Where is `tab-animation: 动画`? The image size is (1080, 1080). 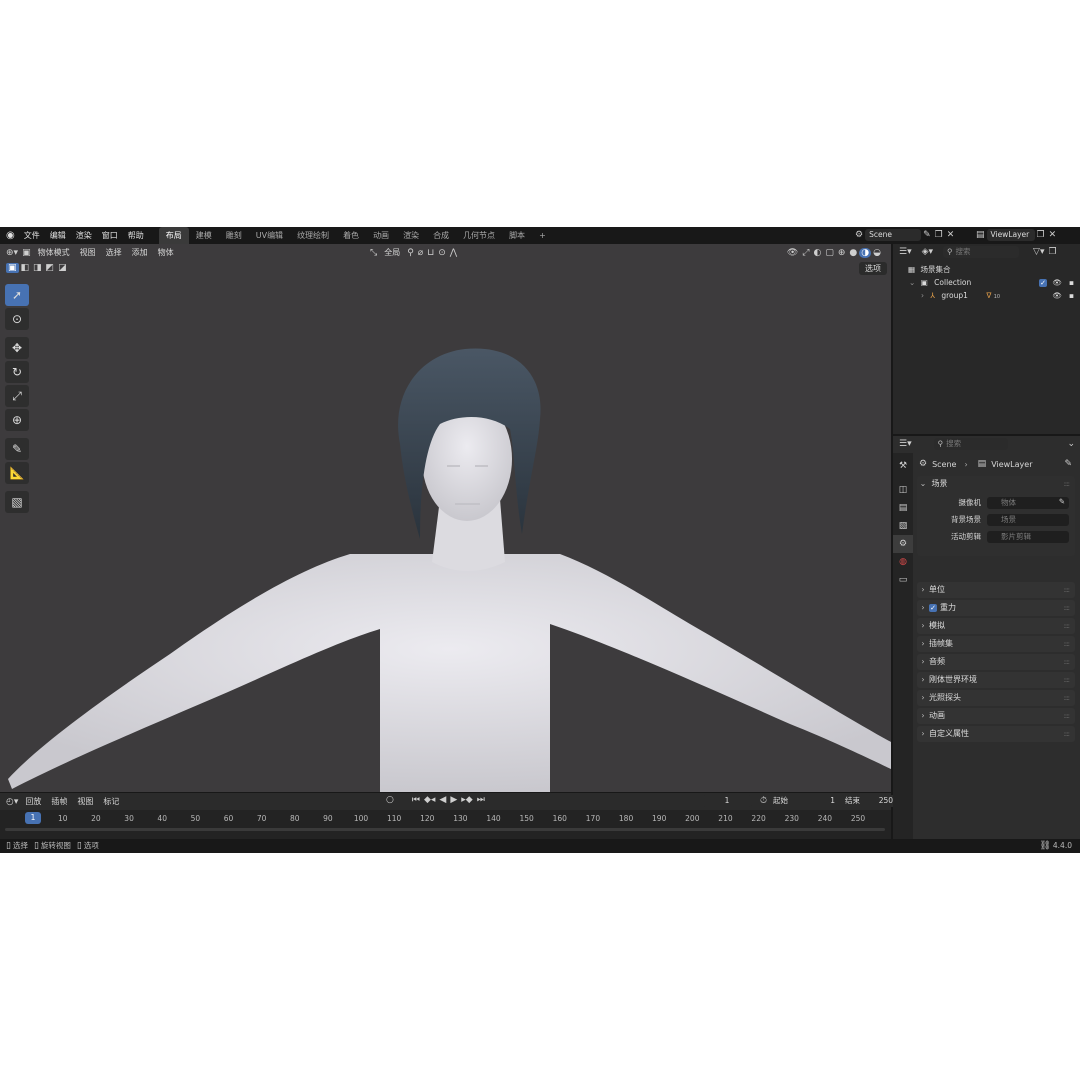
tab-animation: 动画 is located at coordinates (381, 235).